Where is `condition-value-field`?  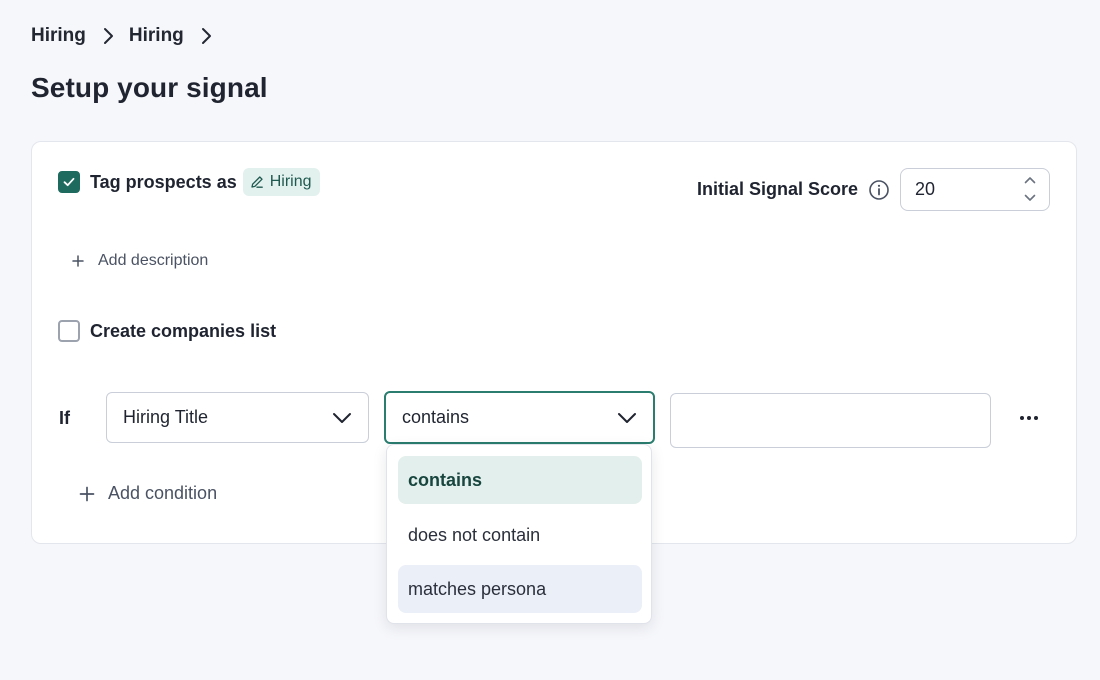 condition-value-field is located at coordinates (830, 420).